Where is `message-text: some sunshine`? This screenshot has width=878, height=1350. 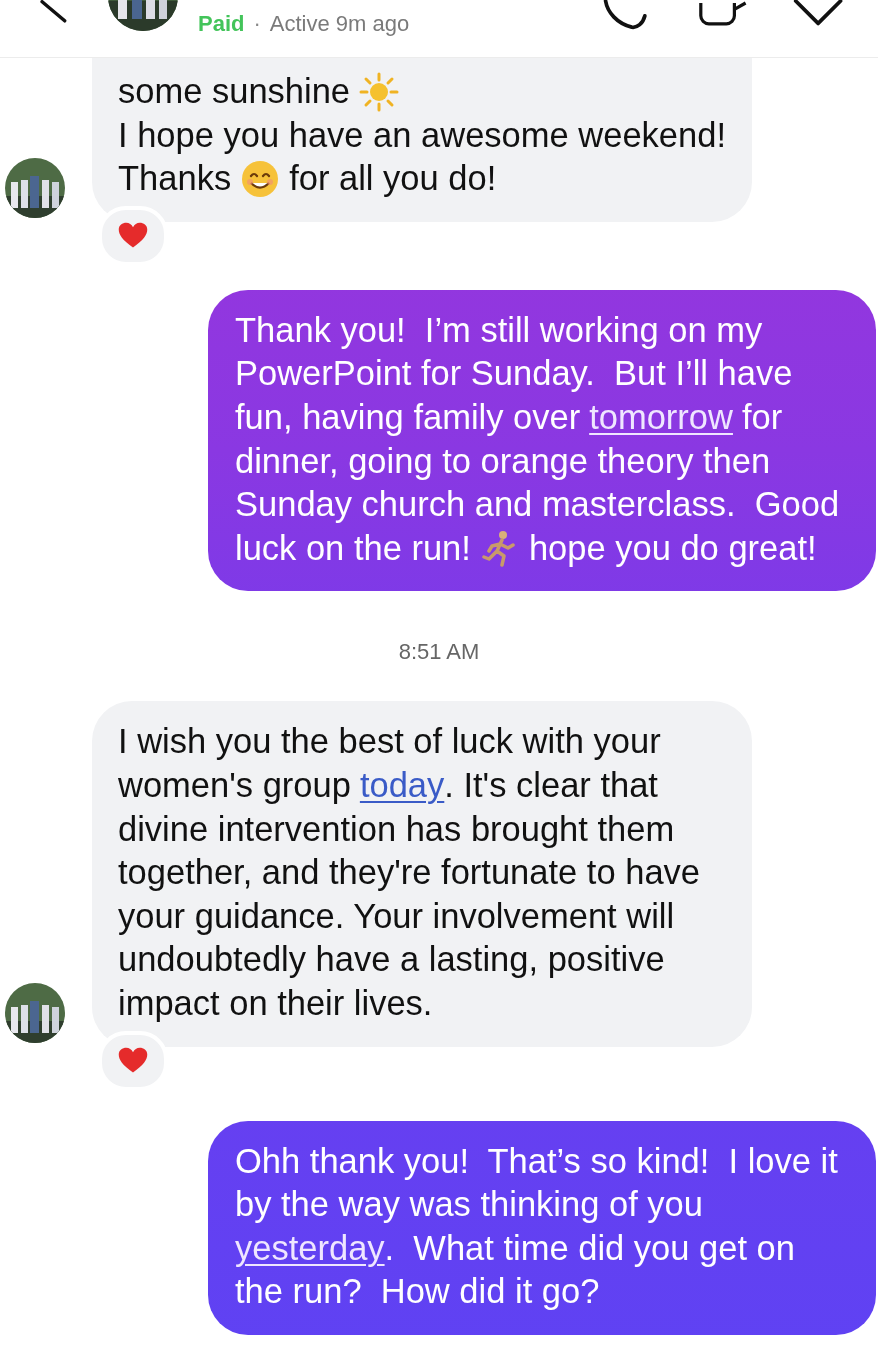
message-text: some sunshine is located at coordinates (234, 91).